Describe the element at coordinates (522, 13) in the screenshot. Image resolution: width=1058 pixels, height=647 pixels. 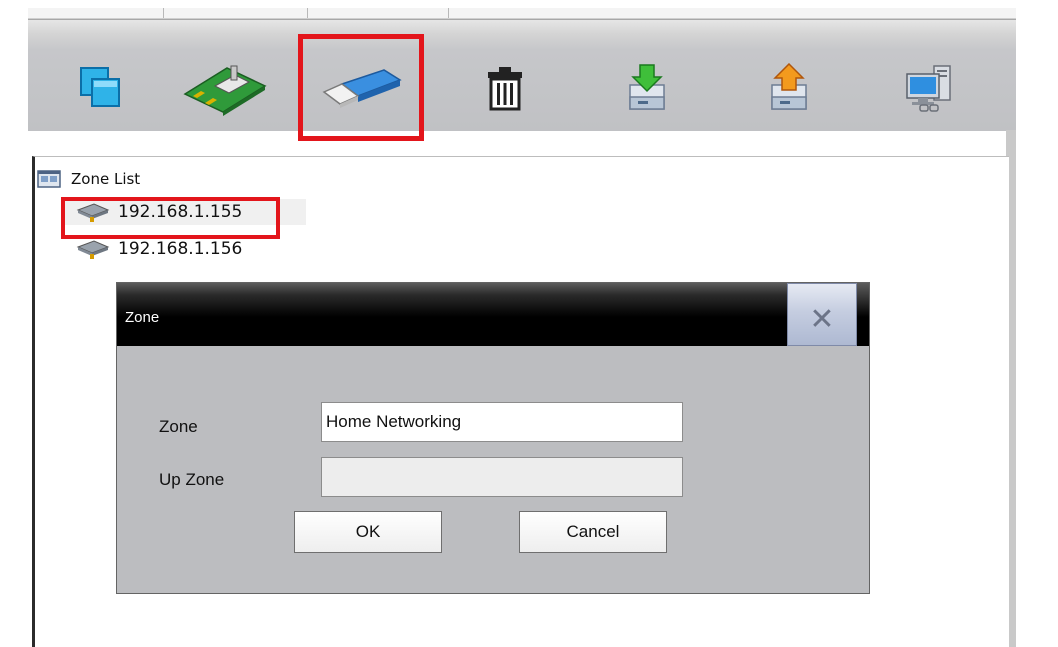
I see `tab-strip` at that location.